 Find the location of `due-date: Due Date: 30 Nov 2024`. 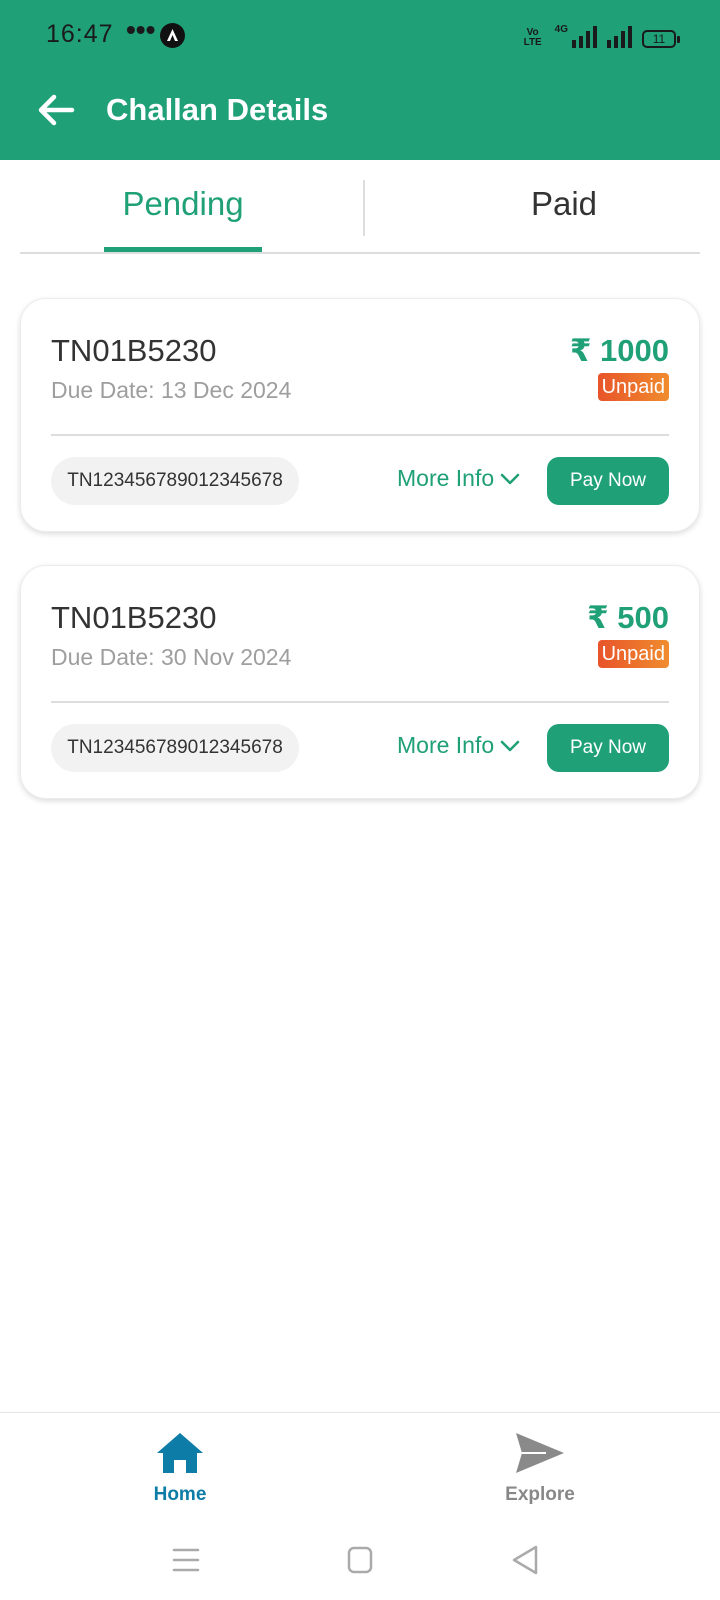

due-date: Due Date: 30 Nov 2024 is located at coordinates (171, 657).